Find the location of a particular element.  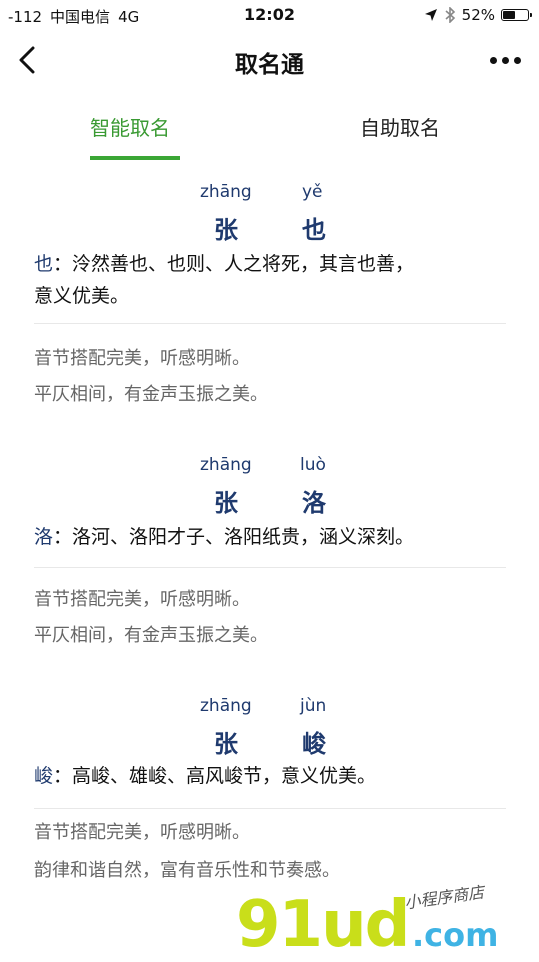

meaning-line: ：泠然善也、也则、人之将死，其言也善， is located at coordinates (234, 264).